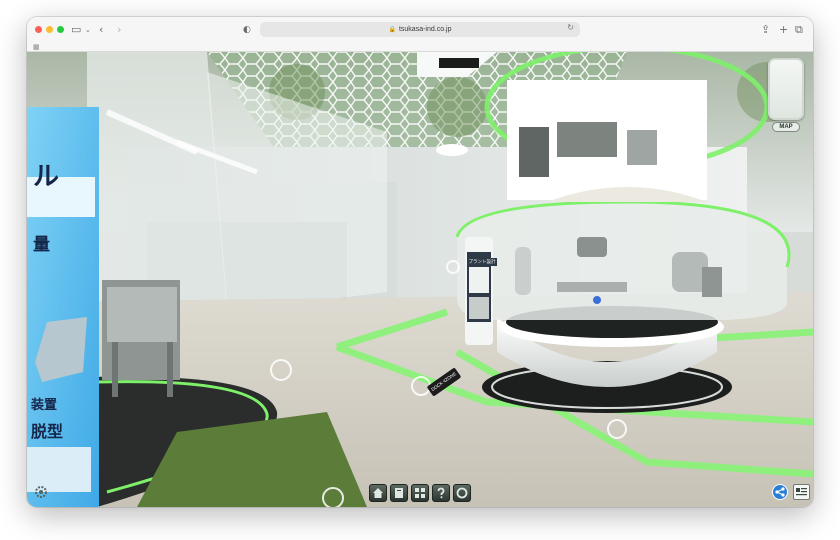 This screenshot has width=840, height=540. I want to click on share-button, so click(780, 492).